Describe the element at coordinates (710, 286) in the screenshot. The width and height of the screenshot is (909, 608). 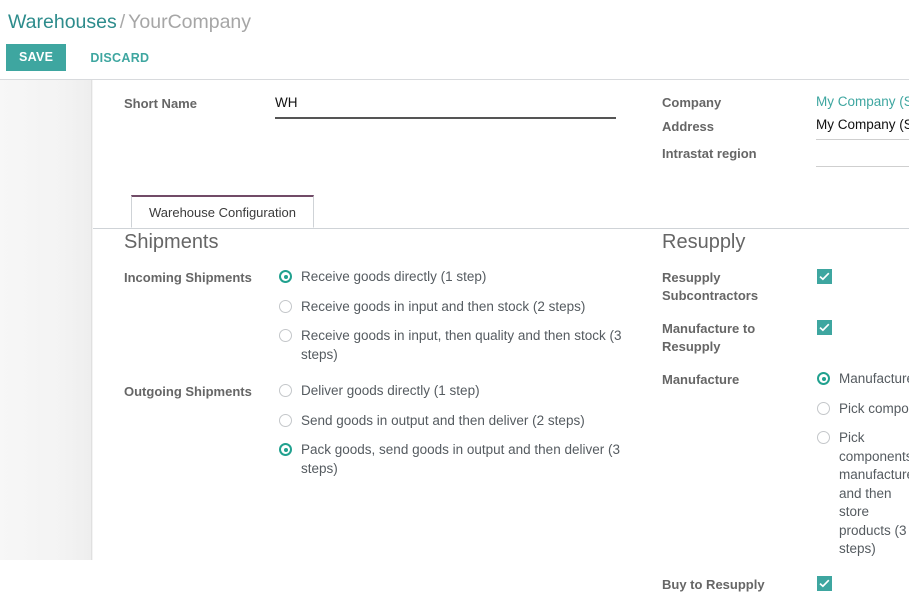
I see `resupply-subcontractors-label: Resupply Subcontractors` at that location.